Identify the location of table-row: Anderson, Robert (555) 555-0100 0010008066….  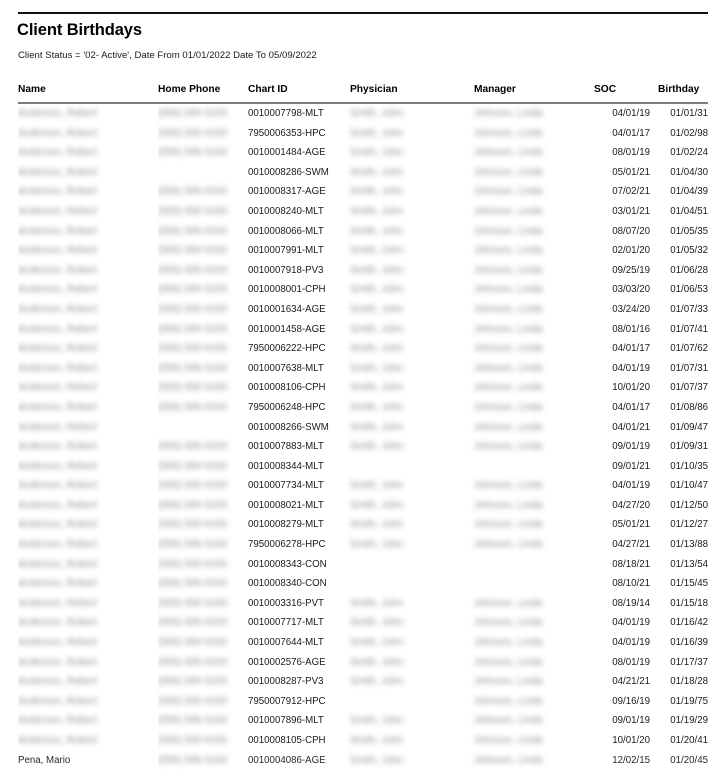
(363, 232).